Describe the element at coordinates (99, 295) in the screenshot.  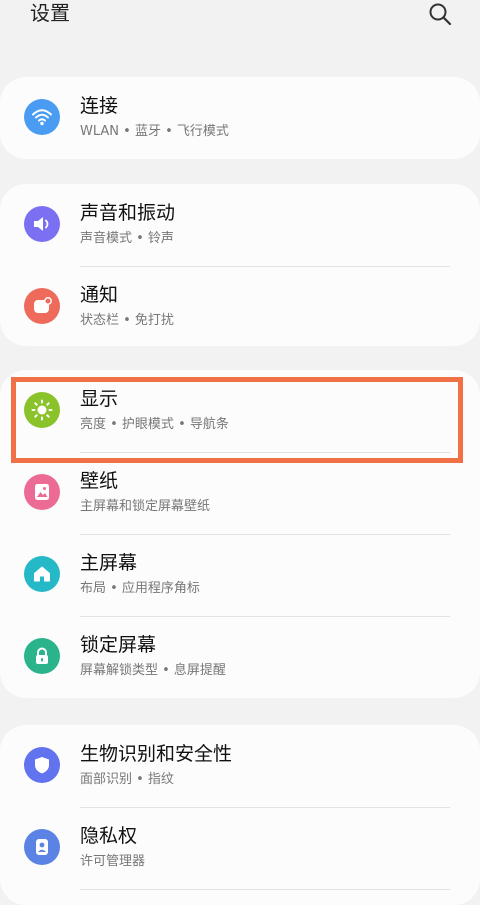
I see `settings-item-title: 通知` at that location.